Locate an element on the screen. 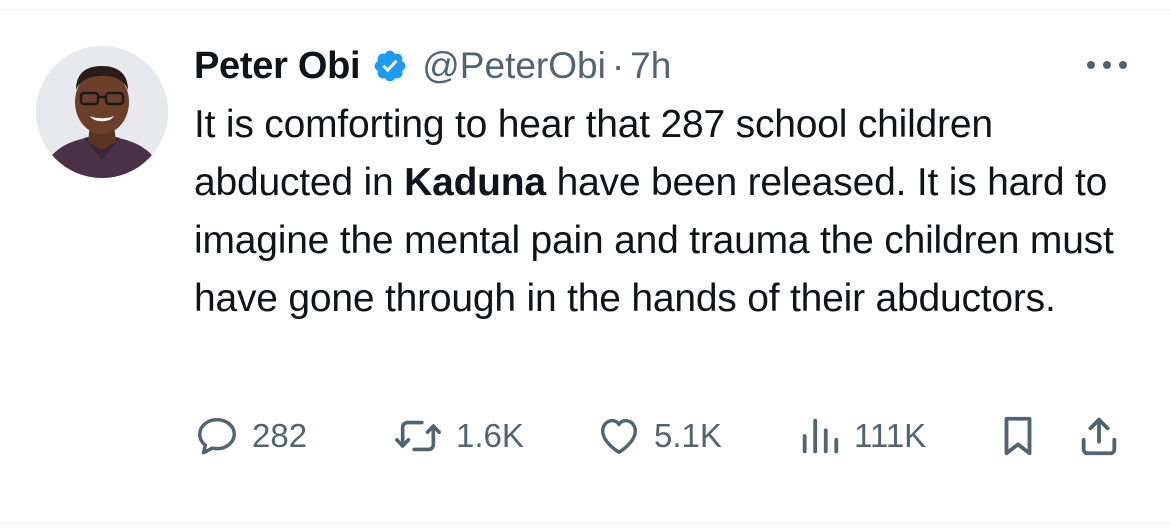 The width and height of the screenshot is (1170, 532). verified-badge-icon is located at coordinates (390, 66).